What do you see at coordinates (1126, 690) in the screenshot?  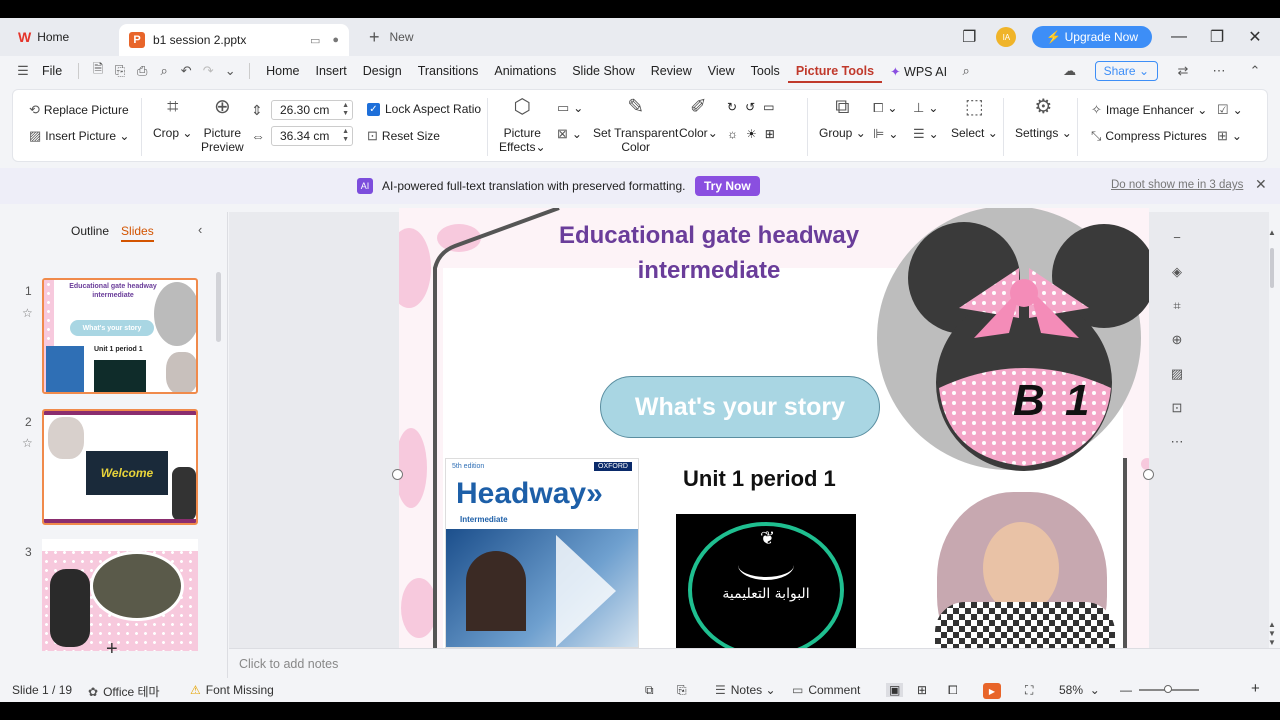 I see `zoom-out-icon: —` at bounding box center [1126, 690].